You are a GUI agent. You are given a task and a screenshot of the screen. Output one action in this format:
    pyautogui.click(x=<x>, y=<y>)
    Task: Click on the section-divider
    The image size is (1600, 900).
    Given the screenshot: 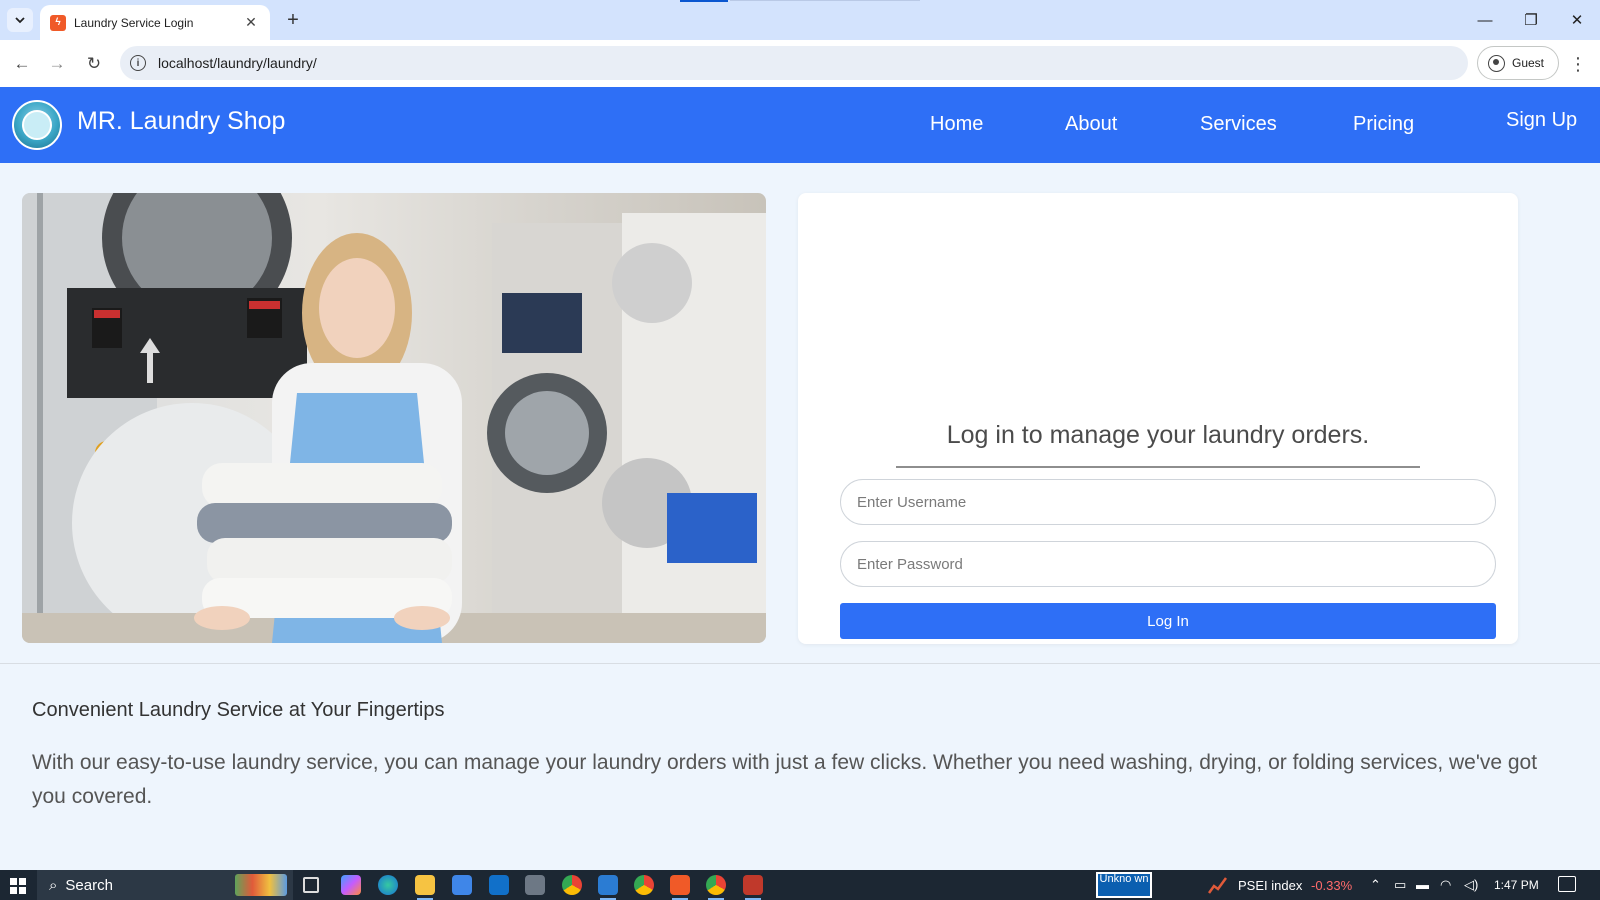 What is the action you would take?
    pyautogui.click(x=800, y=663)
    